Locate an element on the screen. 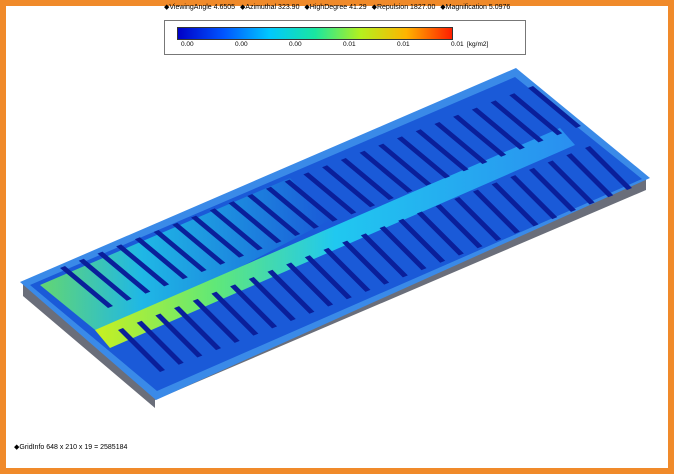 The width and height of the screenshot is (674, 474). grid-info: ◆GridInfo 648 x 210 x 19 = 2585184 is located at coordinates (71, 447).